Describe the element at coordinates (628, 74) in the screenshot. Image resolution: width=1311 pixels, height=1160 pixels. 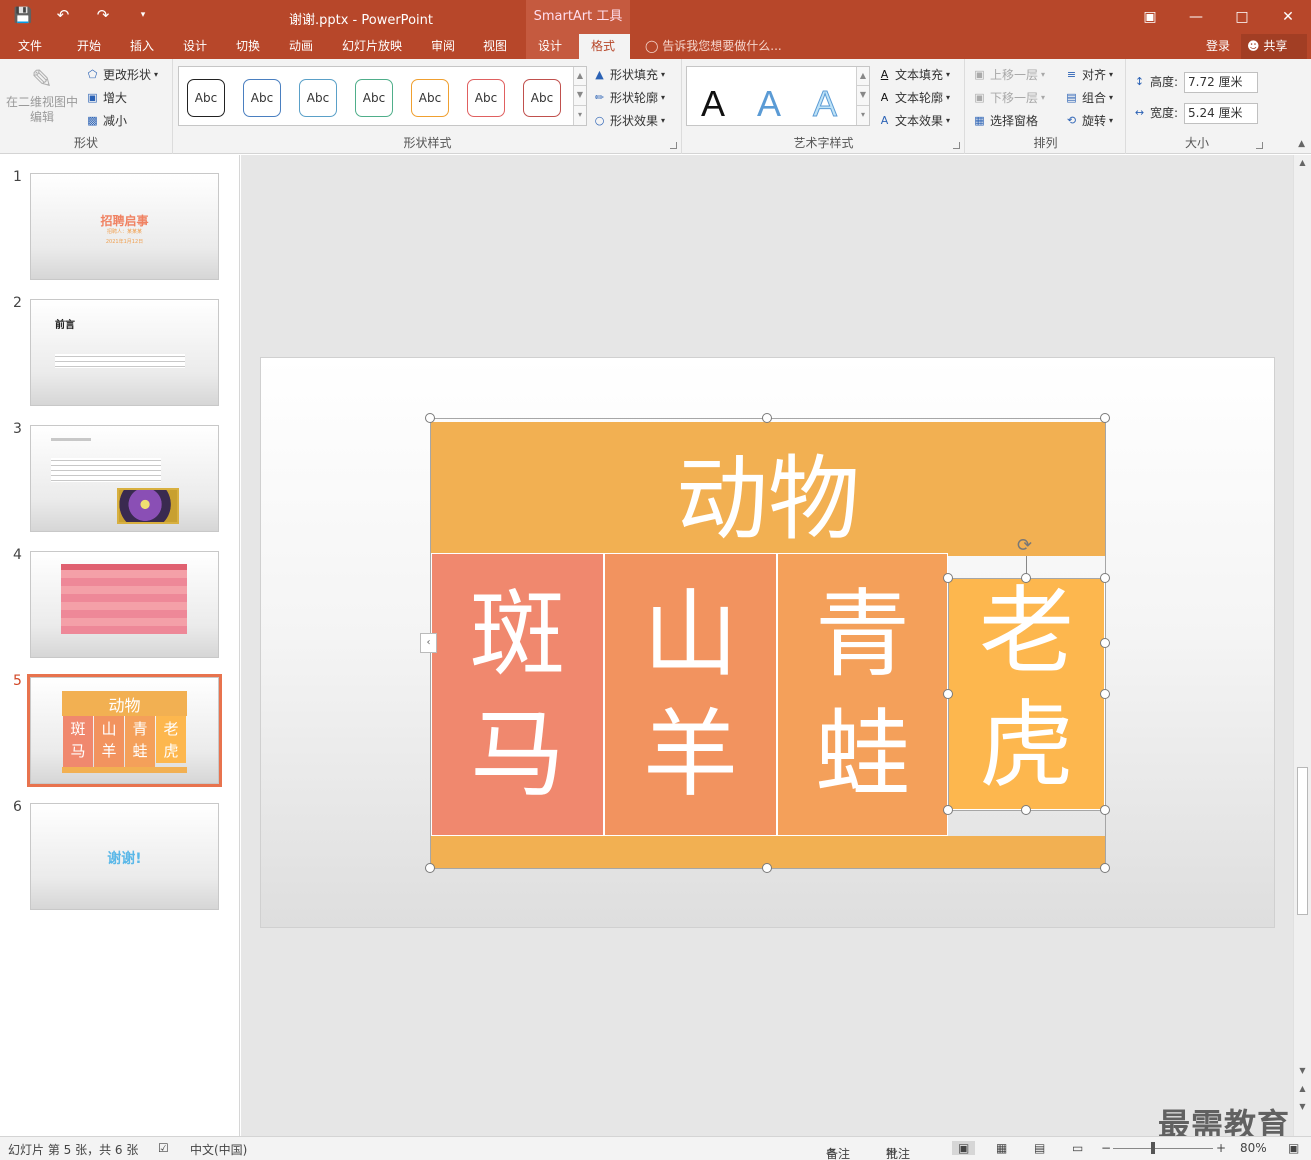
I see `shape-fill-button: ▲ 形状填充 ▾` at that location.